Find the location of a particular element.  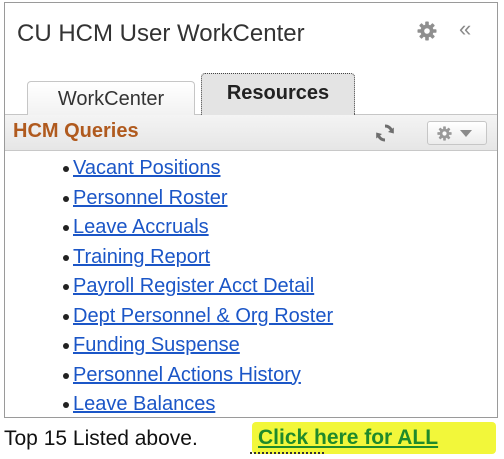

list-item: Leave Accruals is located at coordinates (251, 229).